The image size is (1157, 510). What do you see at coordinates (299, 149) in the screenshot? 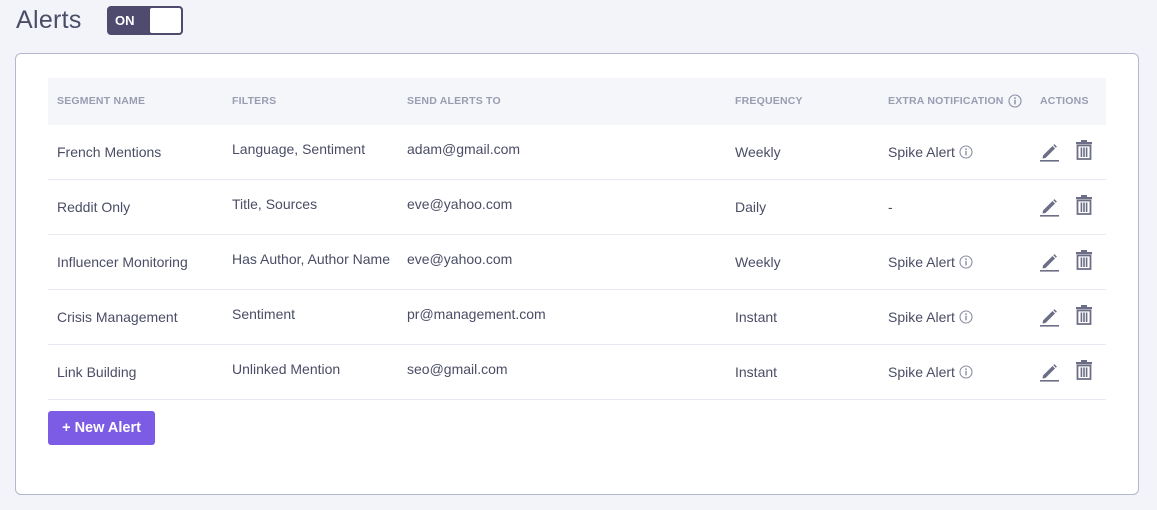
I see `filters-cell: Language, Sentiment` at bounding box center [299, 149].